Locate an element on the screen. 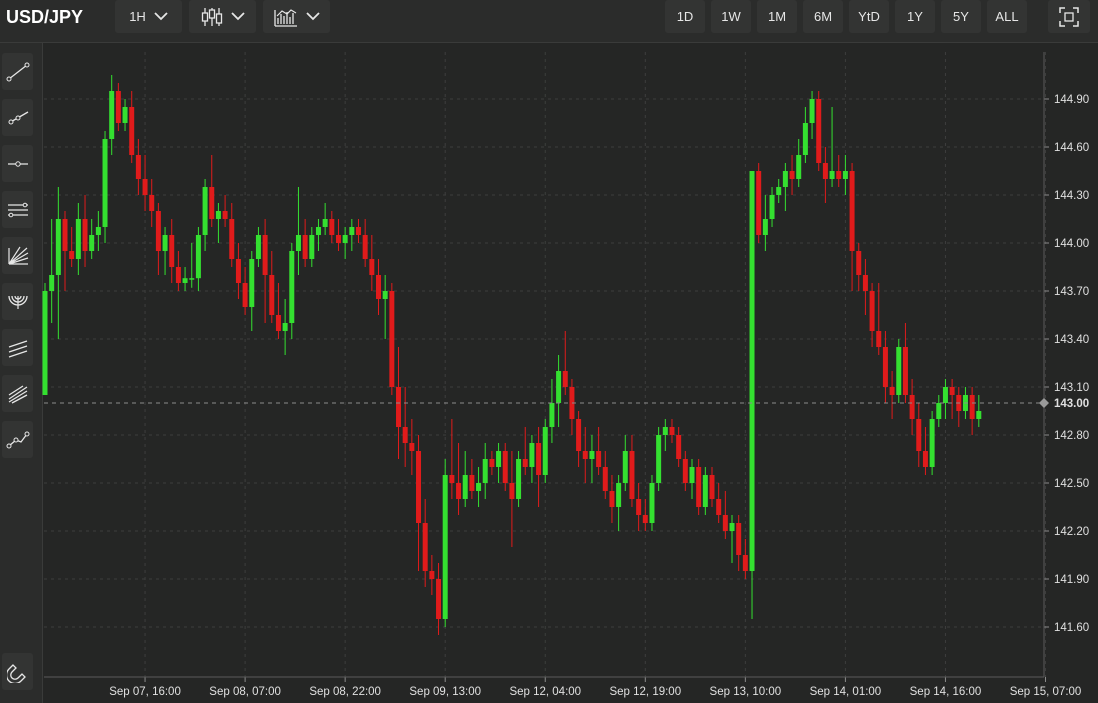 This screenshot has width=1098, height=703. x-tick-label: Sep 09, 13:00 is located at coordinates (445, 692).